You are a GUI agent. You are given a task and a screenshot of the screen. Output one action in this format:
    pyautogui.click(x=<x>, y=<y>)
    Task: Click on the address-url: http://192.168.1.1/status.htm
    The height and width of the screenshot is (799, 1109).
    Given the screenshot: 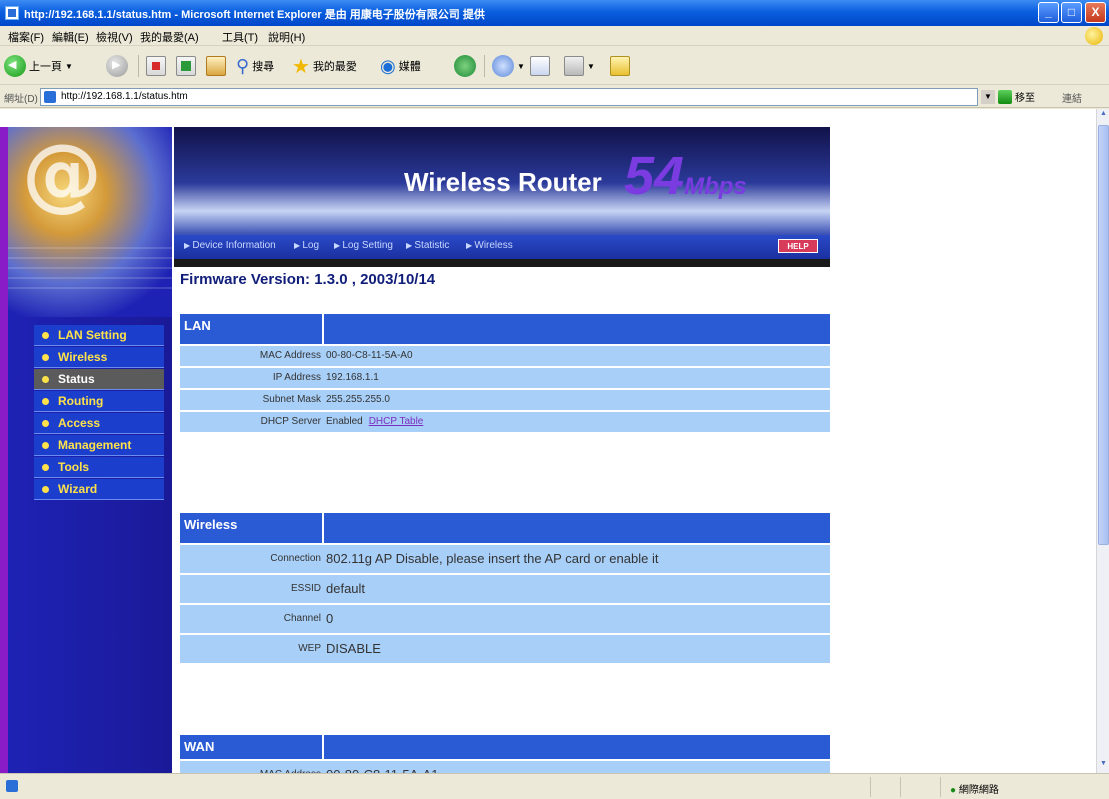 What is the action you would take?
    pyautogui.click(x=124, y=96)
    